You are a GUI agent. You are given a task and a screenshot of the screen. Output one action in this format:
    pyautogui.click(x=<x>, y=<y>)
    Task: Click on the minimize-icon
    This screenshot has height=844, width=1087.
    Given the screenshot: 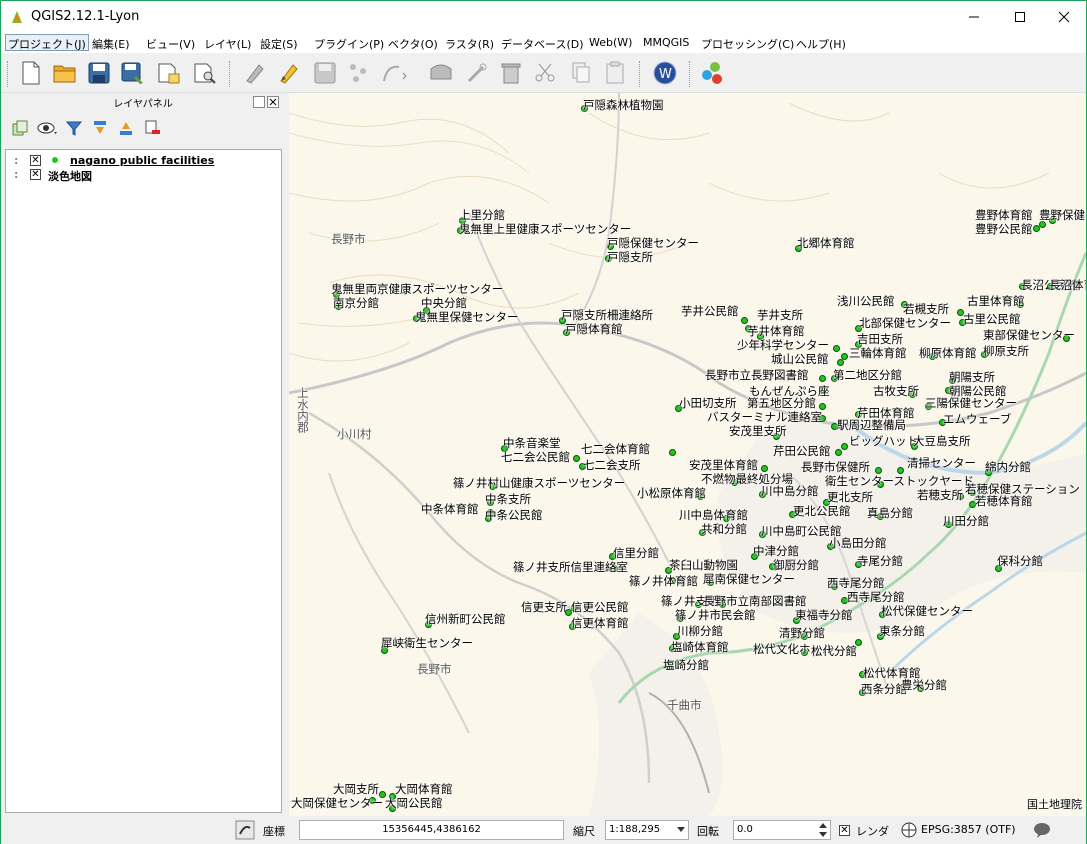 What is the action you would take?
    pyautogui.click(x=974, y=17)
    